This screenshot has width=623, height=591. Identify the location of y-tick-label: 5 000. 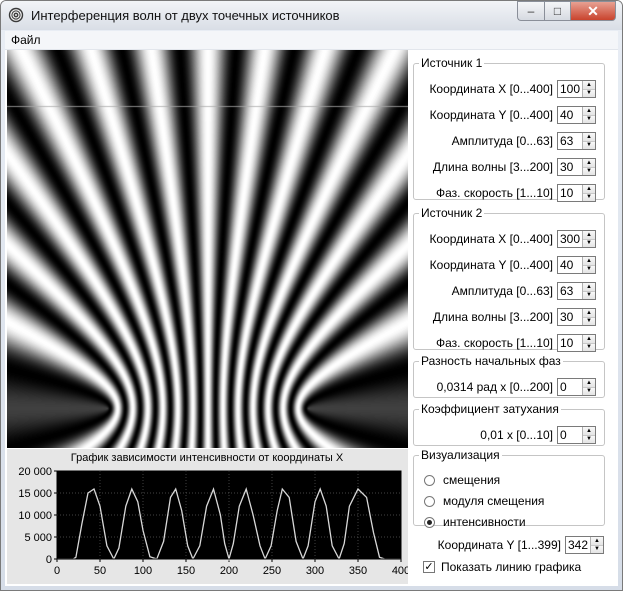
(38, 538).